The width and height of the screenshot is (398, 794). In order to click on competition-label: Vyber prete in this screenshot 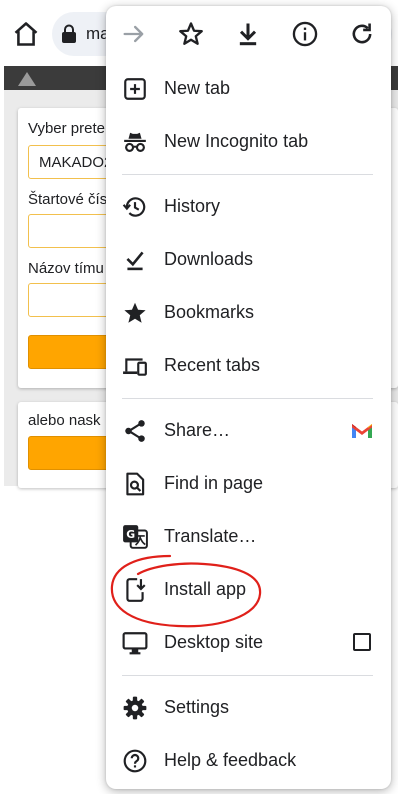, I will do `click(66, 128)`.